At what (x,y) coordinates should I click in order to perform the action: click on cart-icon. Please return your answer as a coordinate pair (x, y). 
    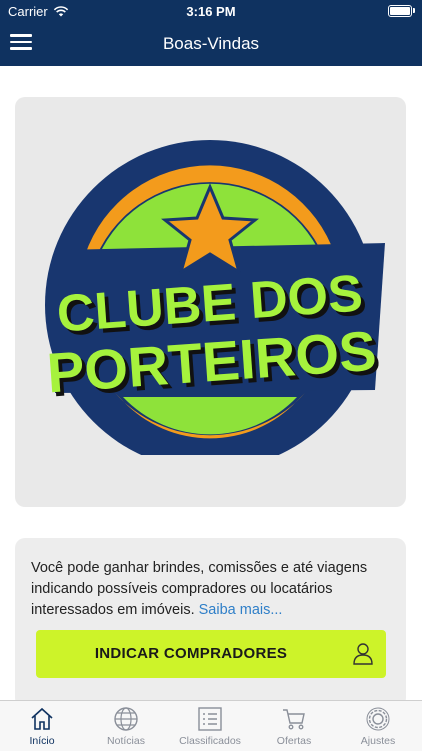
    Looking at the image, I should click on (294, 719).